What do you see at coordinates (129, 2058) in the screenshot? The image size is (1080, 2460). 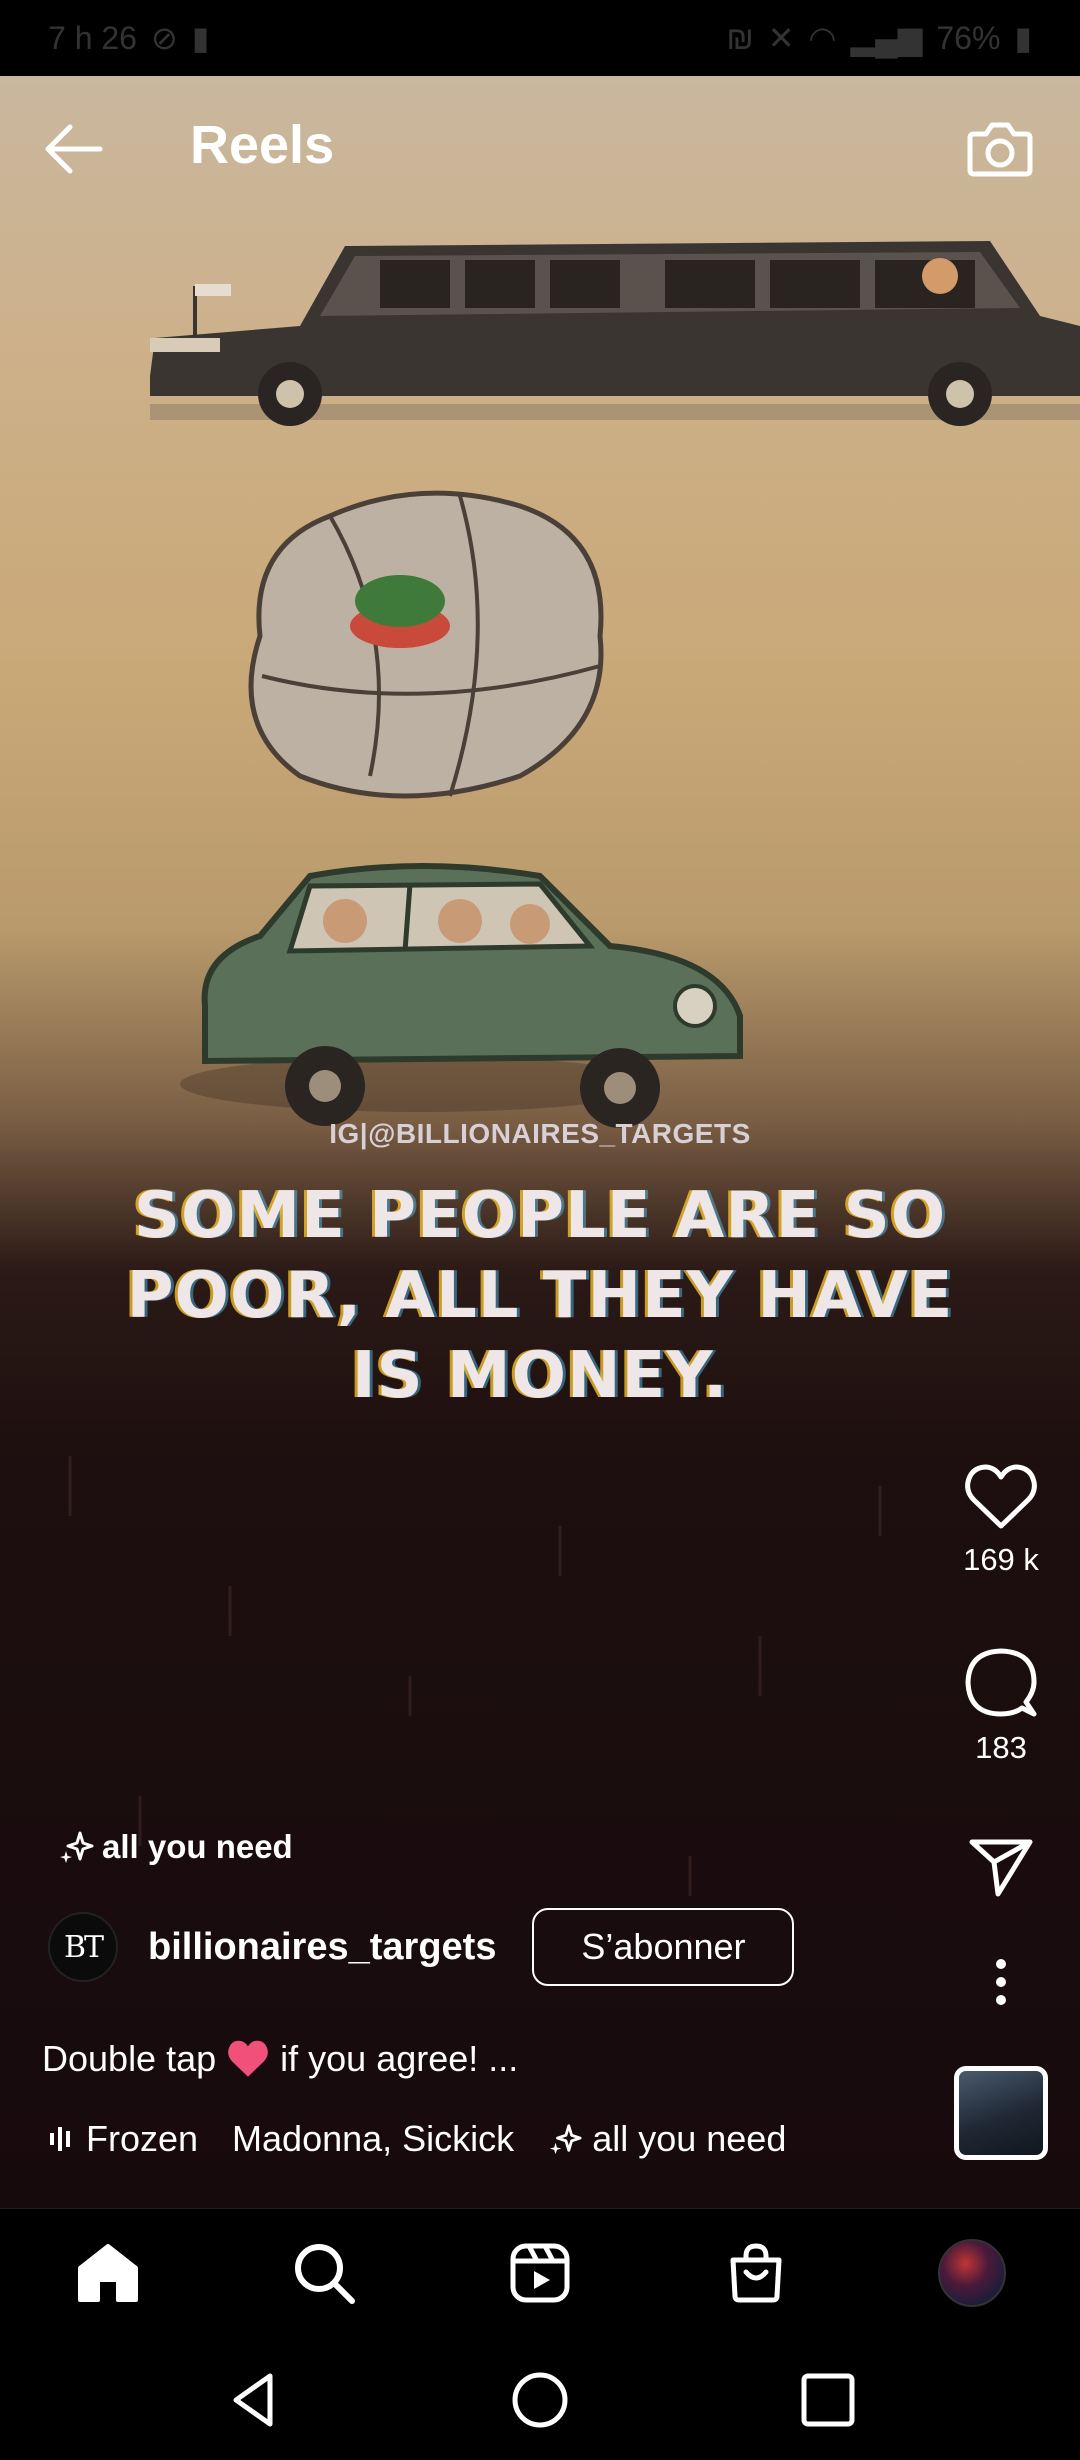 I see `caption-text-start: Double tap` at bounding box center [129, 2058].